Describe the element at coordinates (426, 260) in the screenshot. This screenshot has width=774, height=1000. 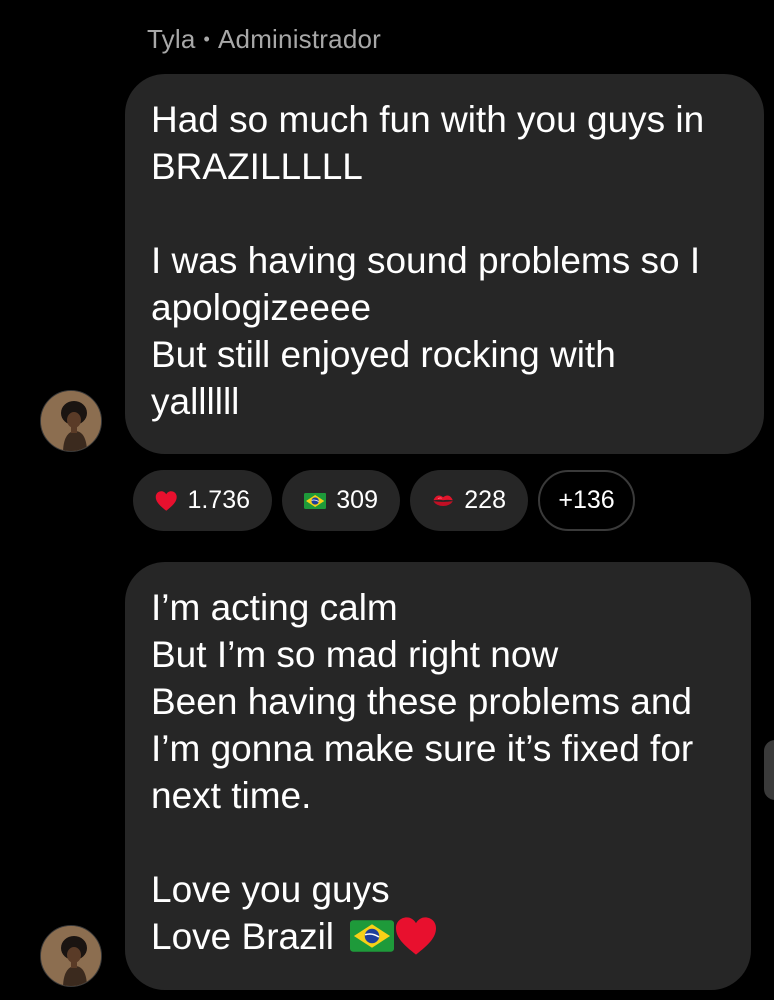
I see `message-line: I was having sound problems so I` at that location.